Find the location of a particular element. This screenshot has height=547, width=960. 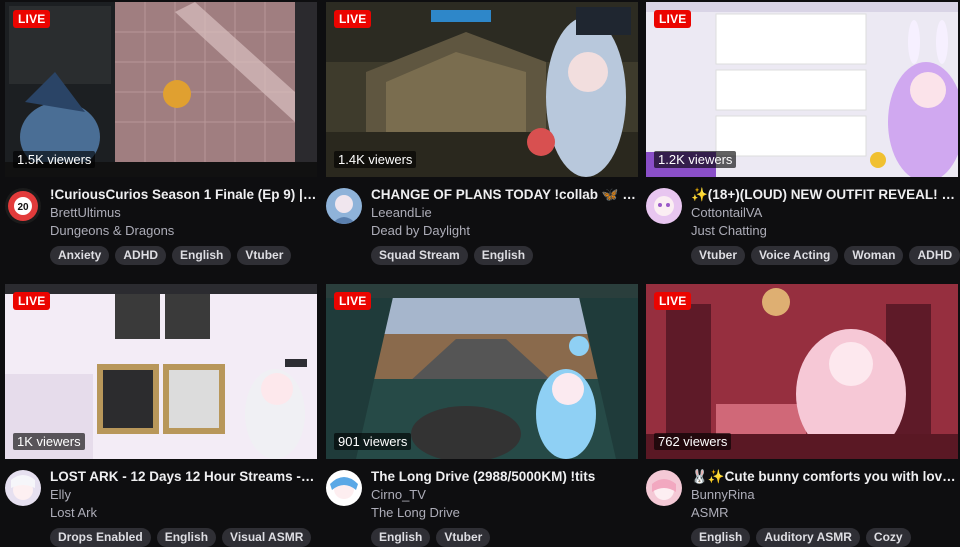

channel-name: BrettUltimus is located at coordinates (183, 213).